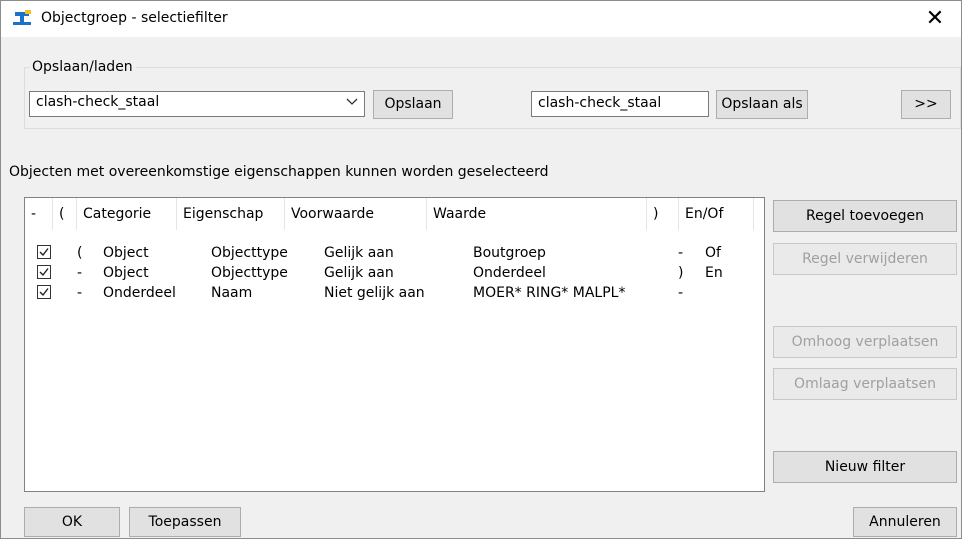  Describe the element at coordinates (23, 19) in the screenshot. I see `objectgroup-filter-icon` at that location.